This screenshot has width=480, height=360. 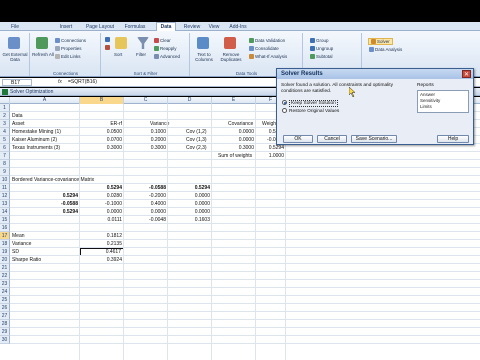 I want to click on dialog-title: Solver Results, so click(x=302, y=74).